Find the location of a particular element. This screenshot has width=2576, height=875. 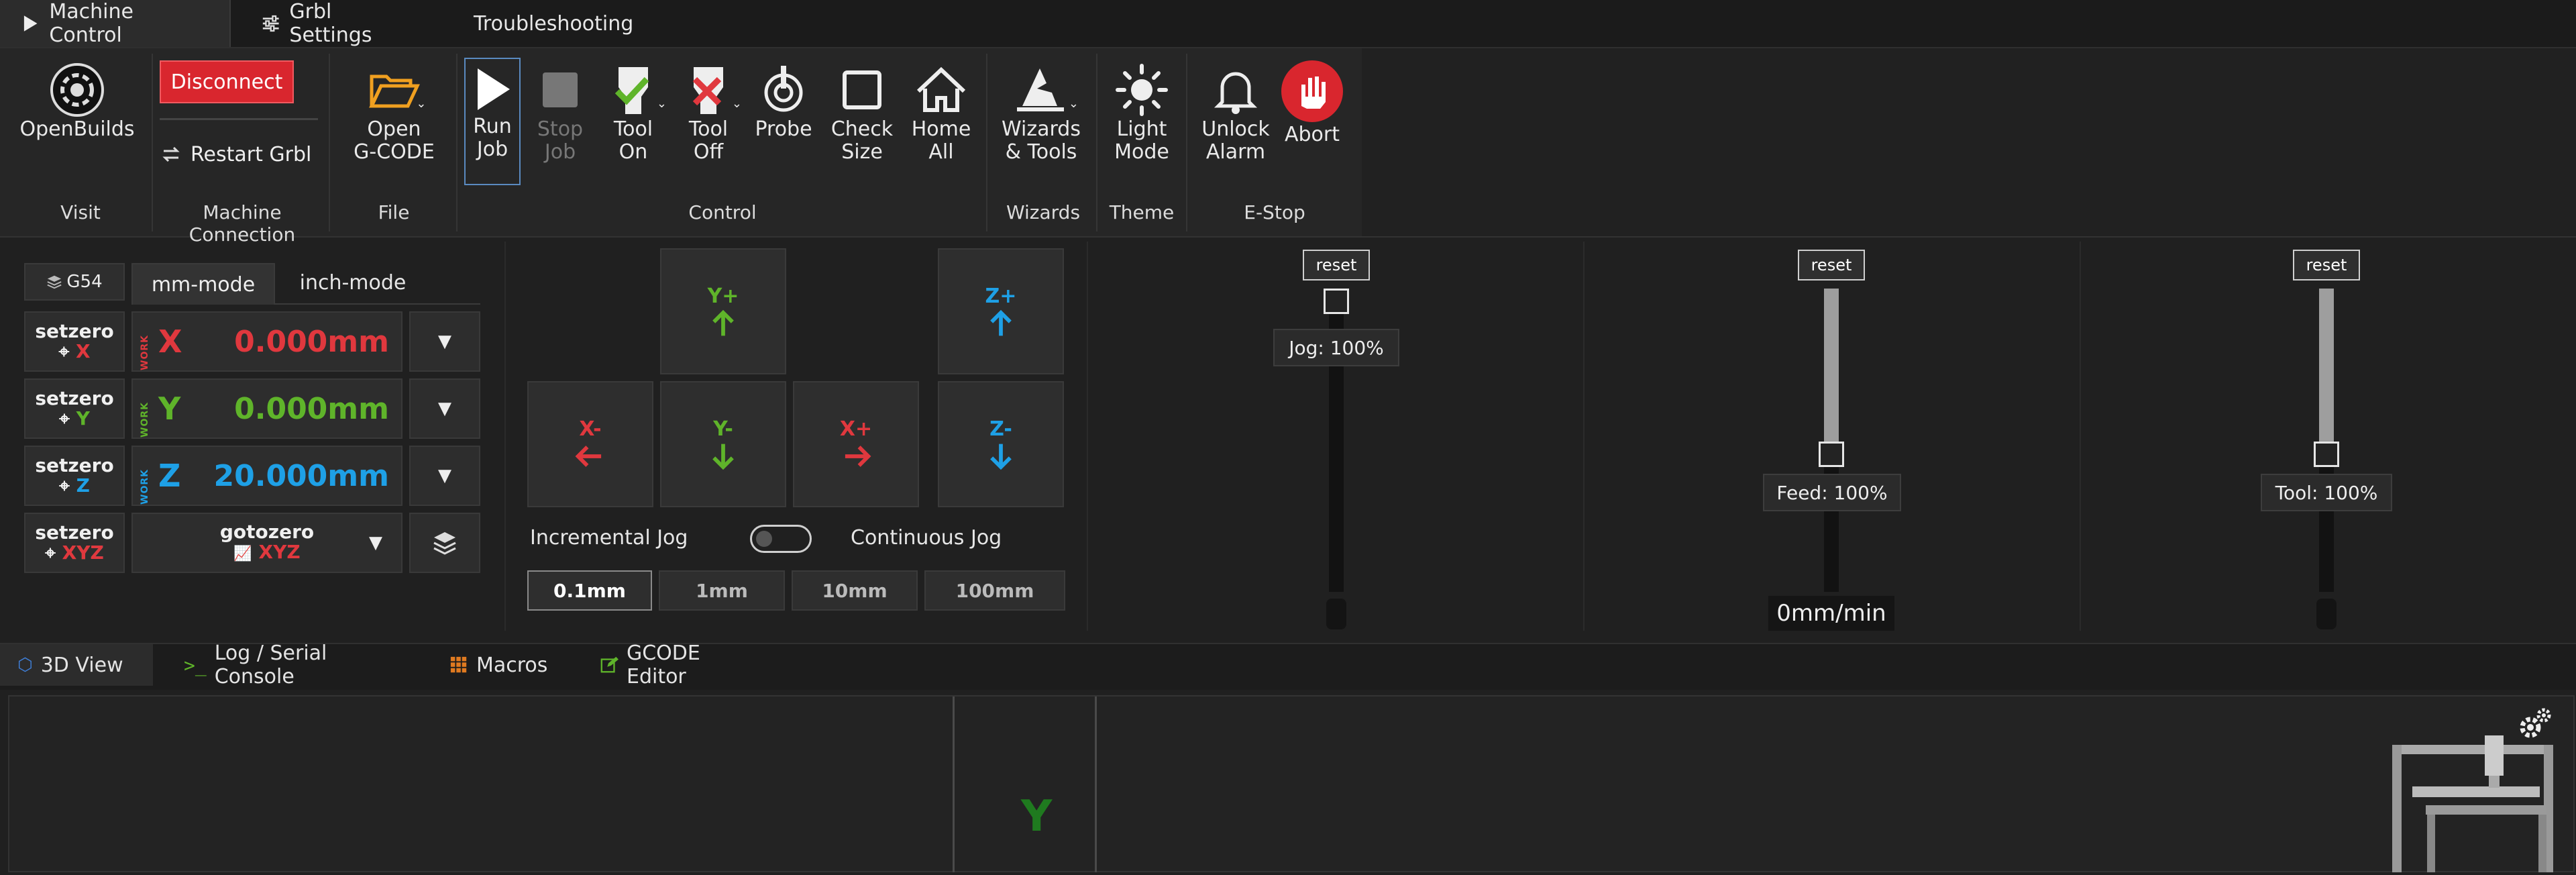

jog-z-minus-button: Z- is located at coordinates (1001, 444).